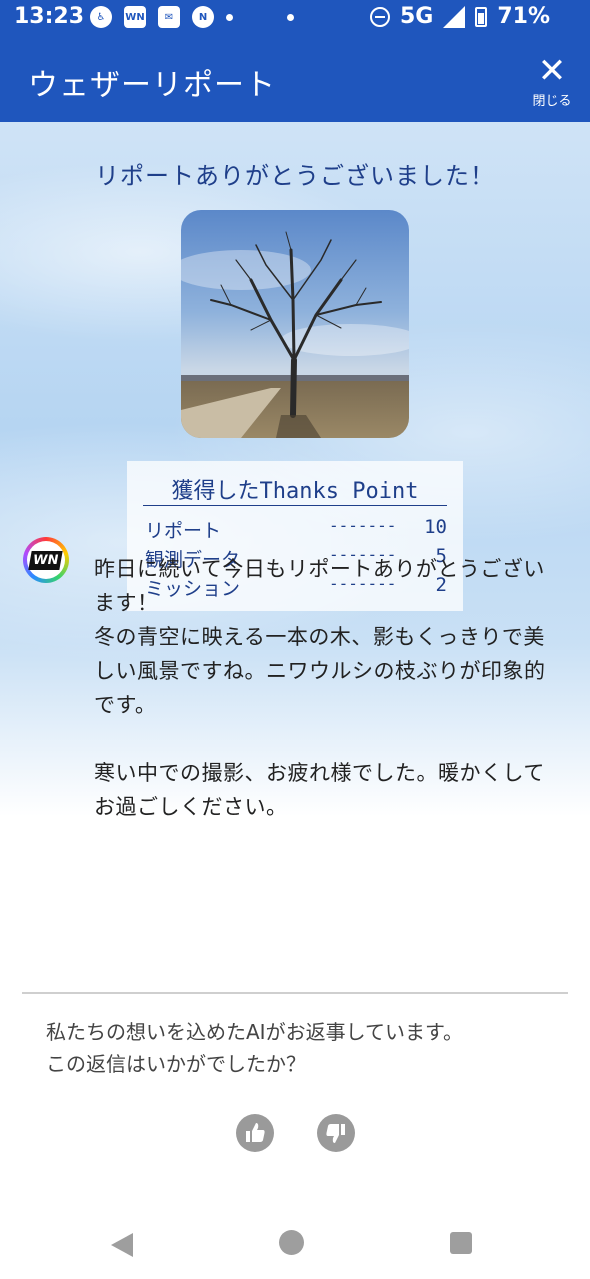 This screenshot has height=1279, width=590. I want to click on thumbs-up-icon, so click(255, 1132).